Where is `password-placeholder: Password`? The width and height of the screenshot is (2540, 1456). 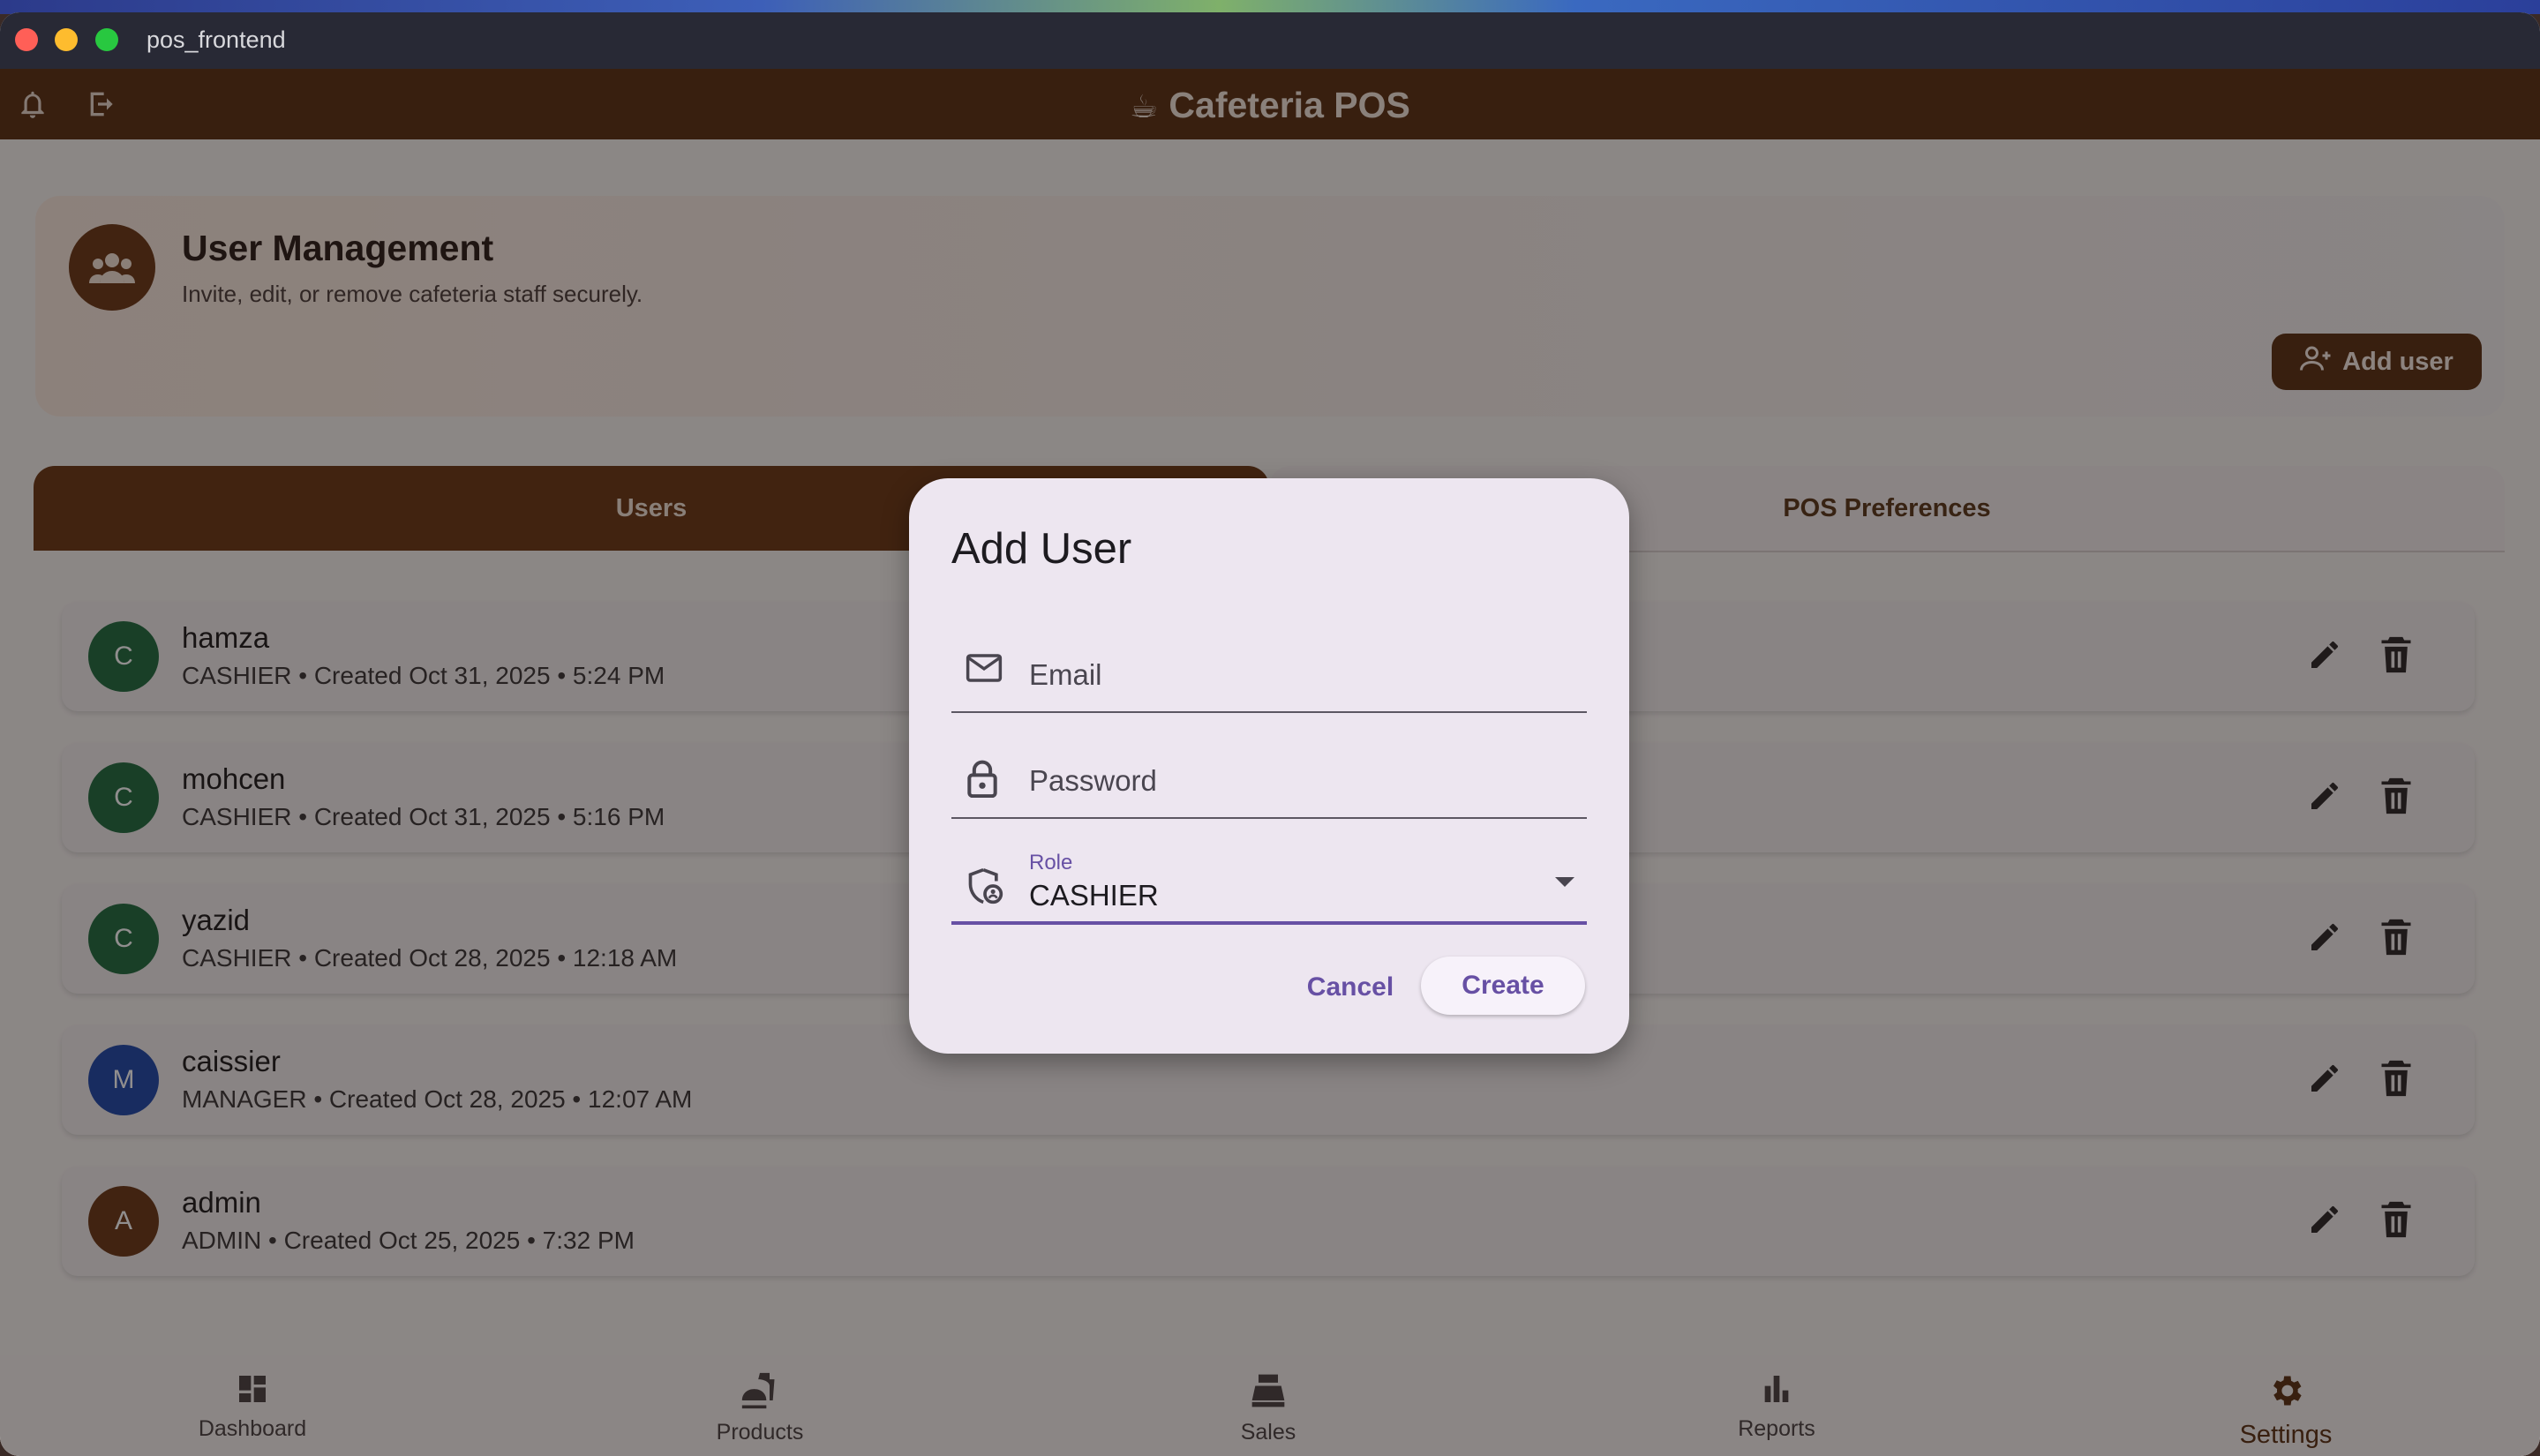
password-placeholder: Password is located at coordinates (1093, 780).